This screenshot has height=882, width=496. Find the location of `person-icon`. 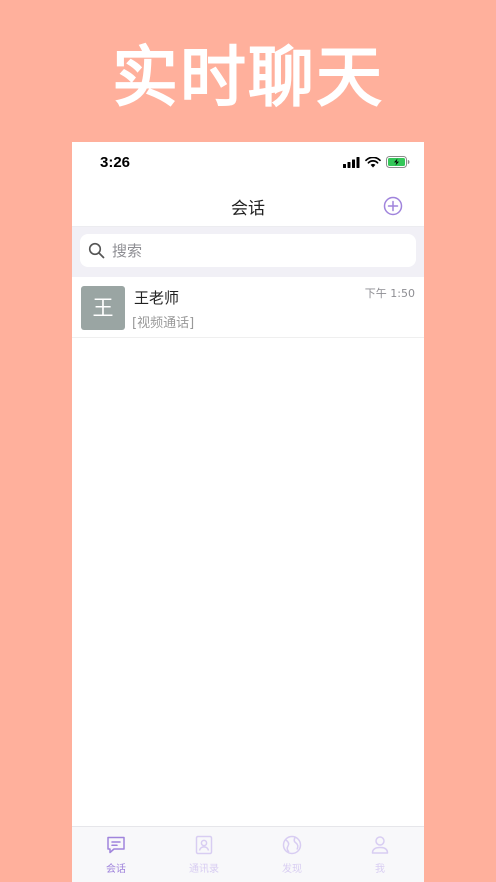

person-icon is located at coordinates (380, 845).